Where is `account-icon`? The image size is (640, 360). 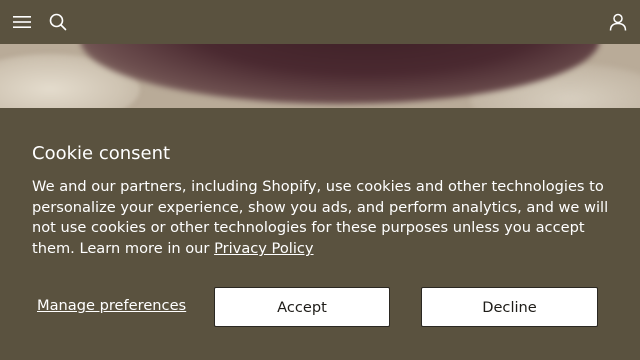 account-icon is located at coordinates (618, 22).